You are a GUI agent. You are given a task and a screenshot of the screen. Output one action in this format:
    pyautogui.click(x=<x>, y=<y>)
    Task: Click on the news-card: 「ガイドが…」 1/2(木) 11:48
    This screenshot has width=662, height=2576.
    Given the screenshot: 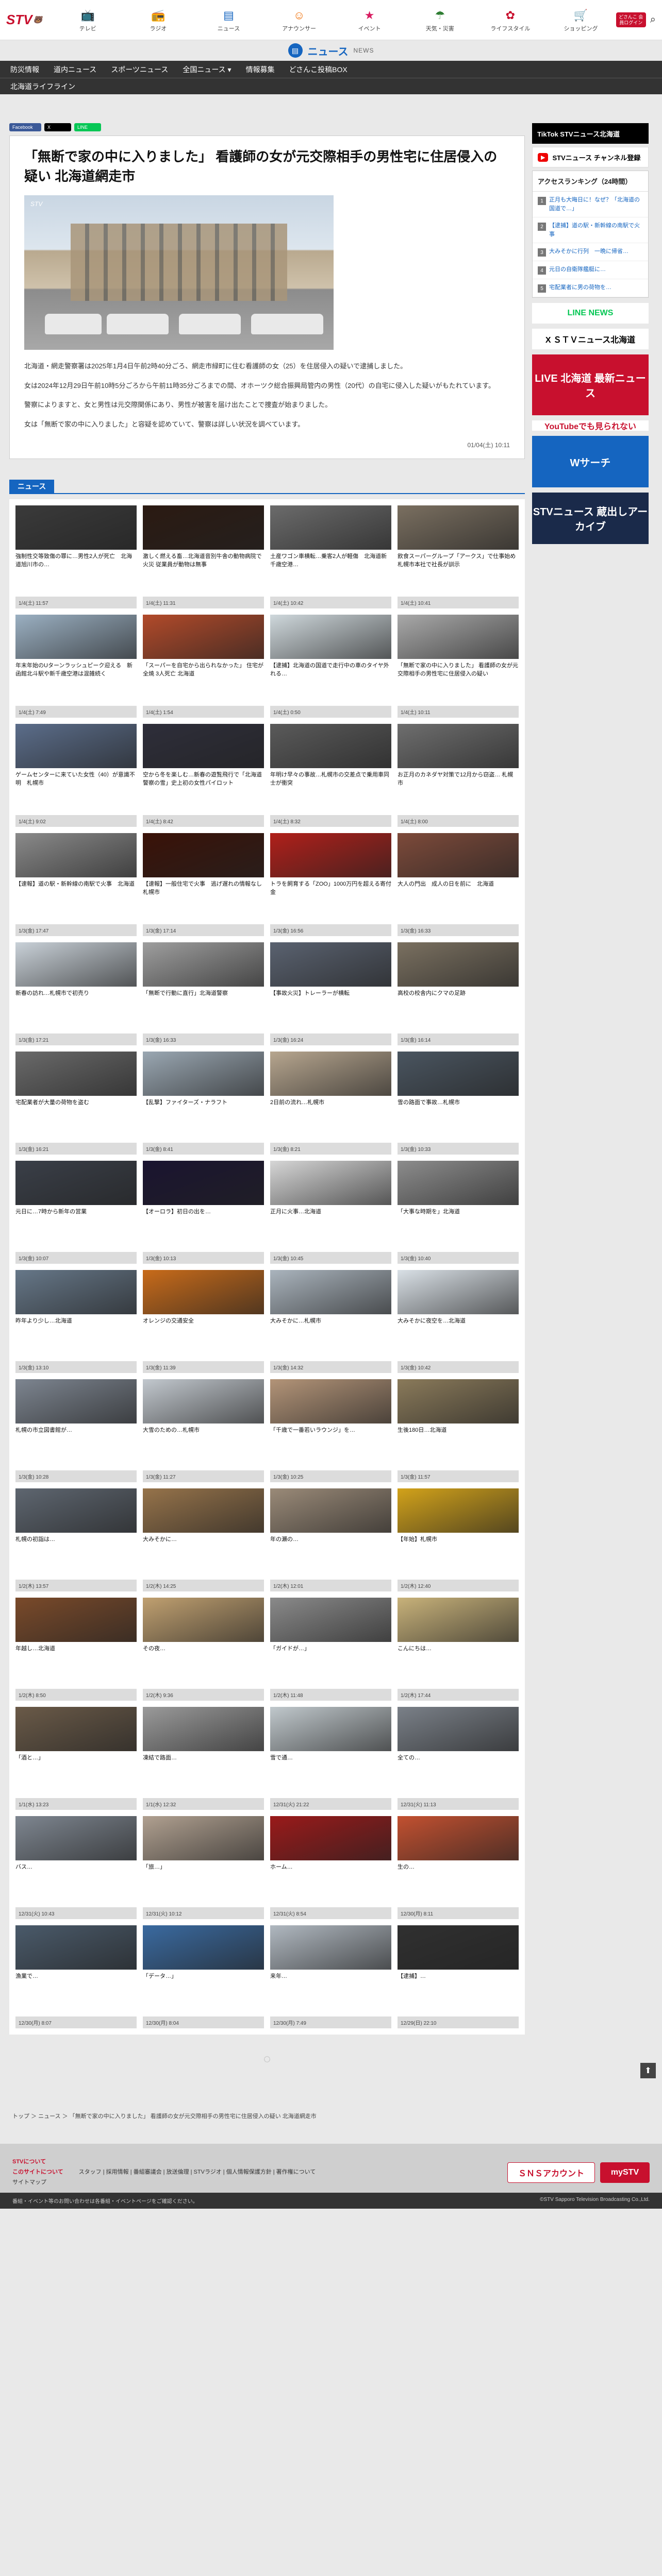 What is the action you would take?
    pyautogui.click(x=331, y=1649)
    